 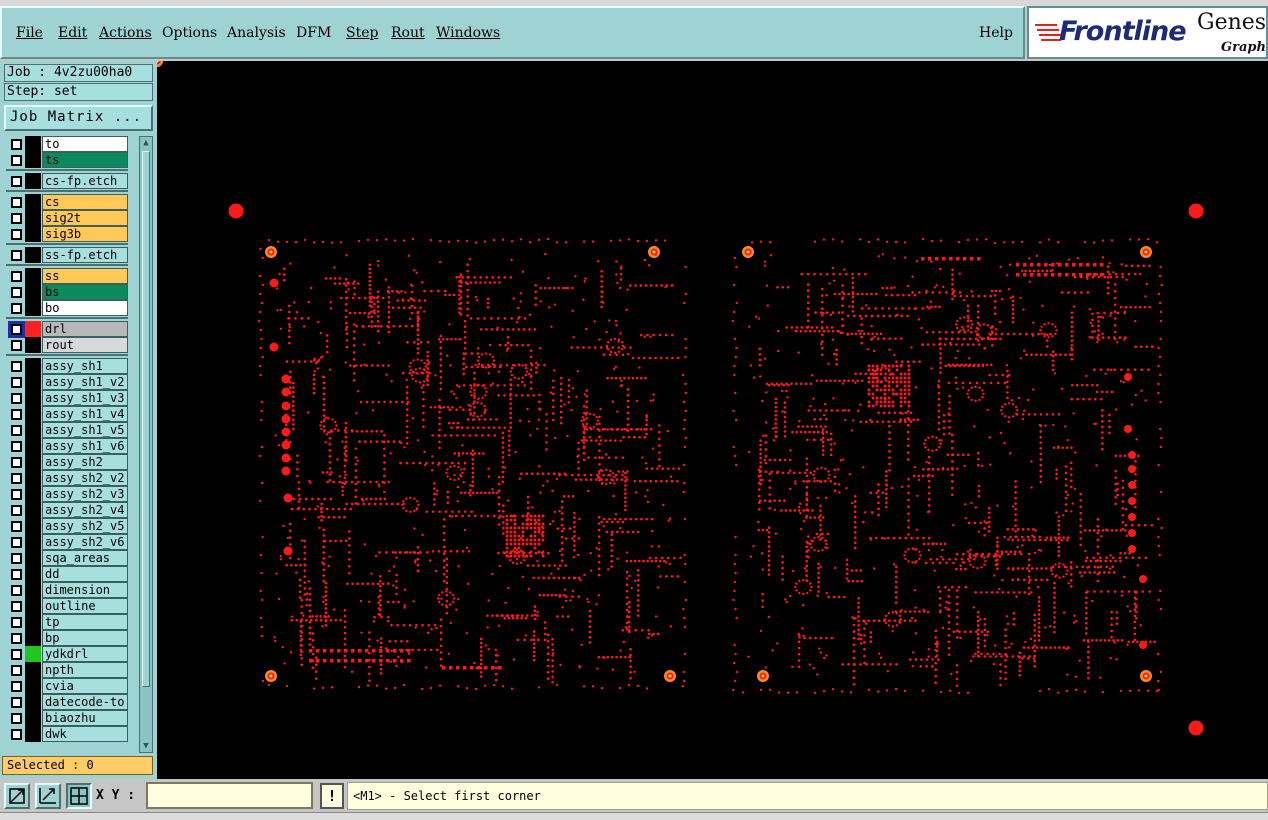 I want to click on layer-row-dwk: dwk, so click(x=67, y=734).